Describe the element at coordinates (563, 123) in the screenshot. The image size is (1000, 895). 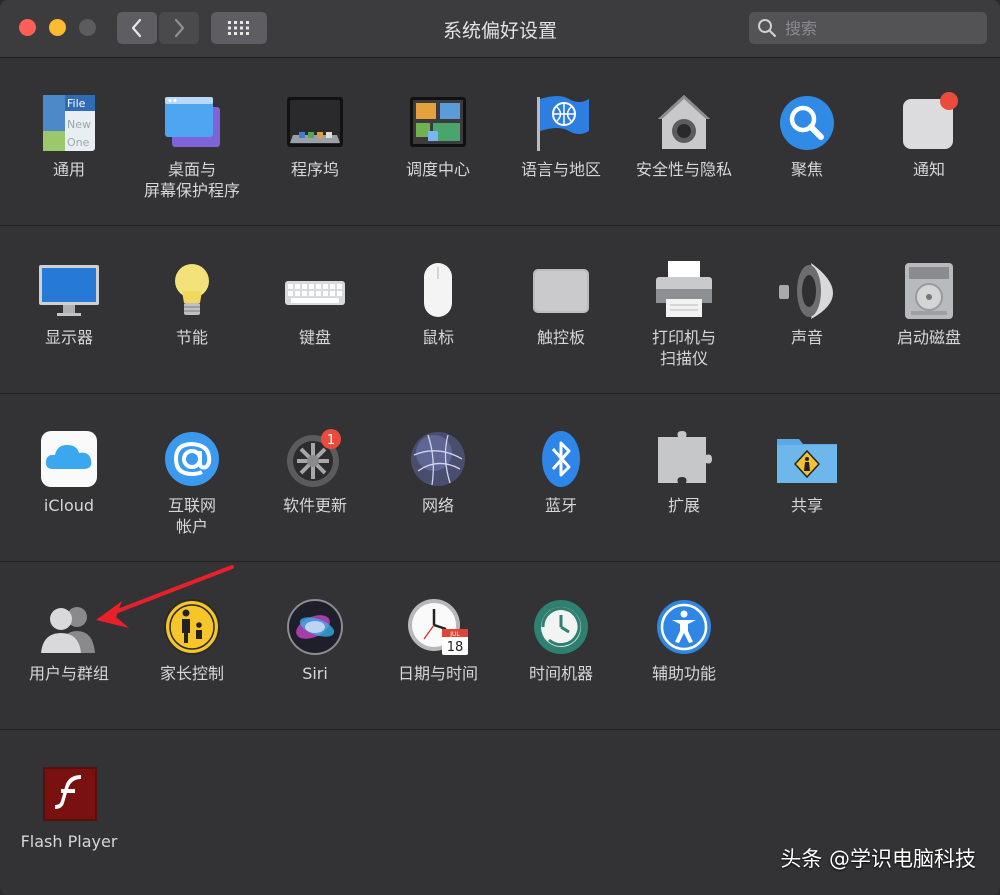
I see `language-region-icon` at that location.